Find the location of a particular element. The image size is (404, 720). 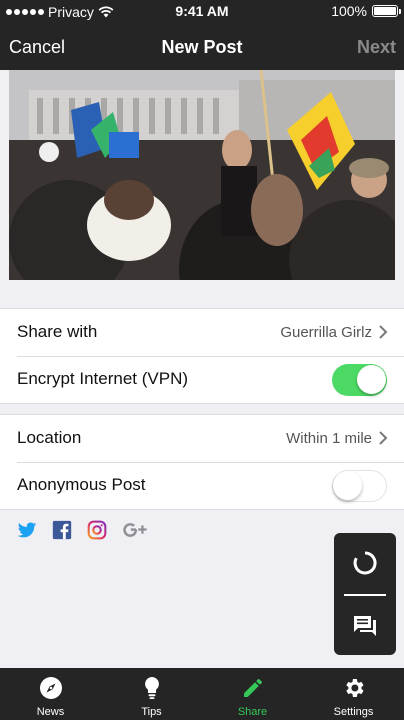

anonymous-label: Anonymous Post is located at coordinates (81, 484).